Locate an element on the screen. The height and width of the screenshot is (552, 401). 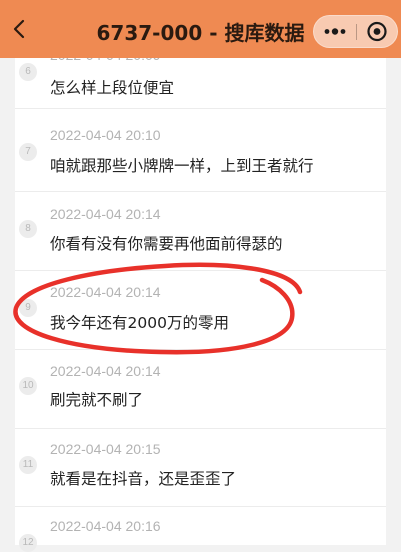
message-index-badge: 10 is located at coordinates (28, 386).